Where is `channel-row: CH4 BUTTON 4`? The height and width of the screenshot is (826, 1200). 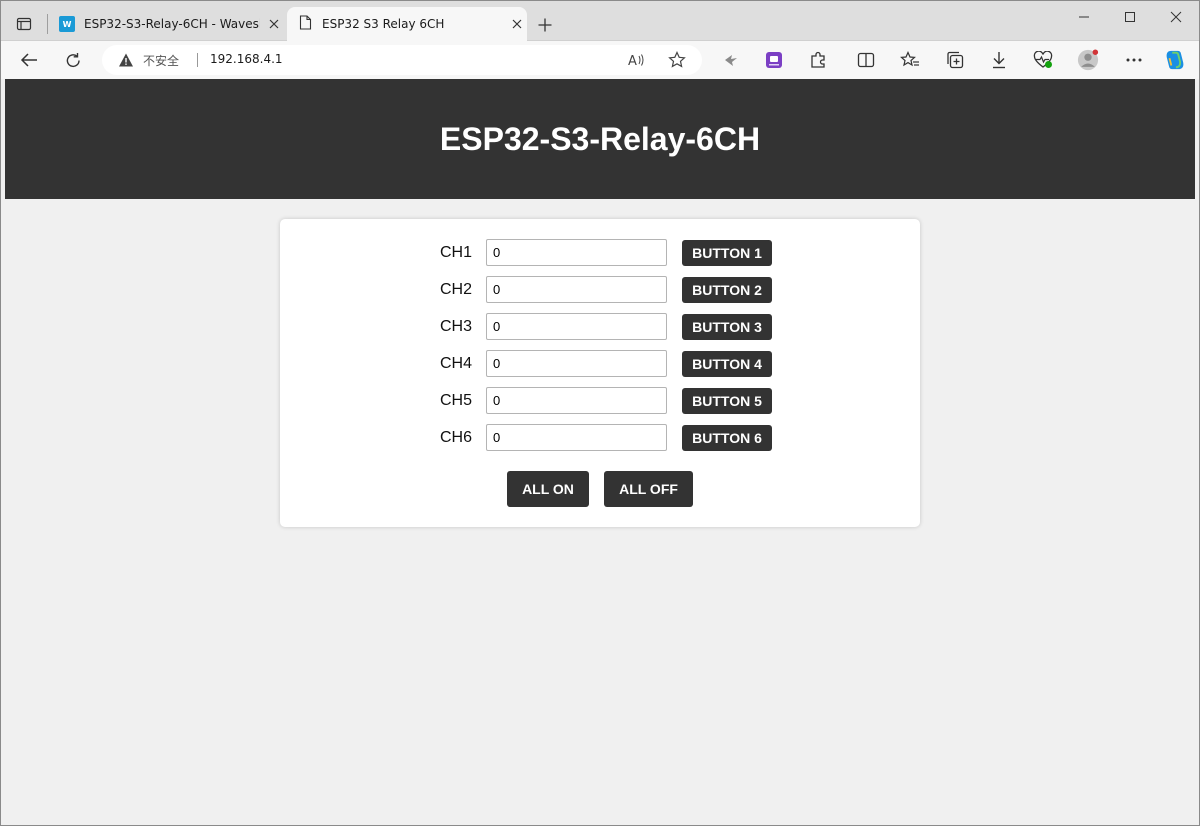
channel-row: CH4 BUTTON 4 is located at coordinates (606, 363).